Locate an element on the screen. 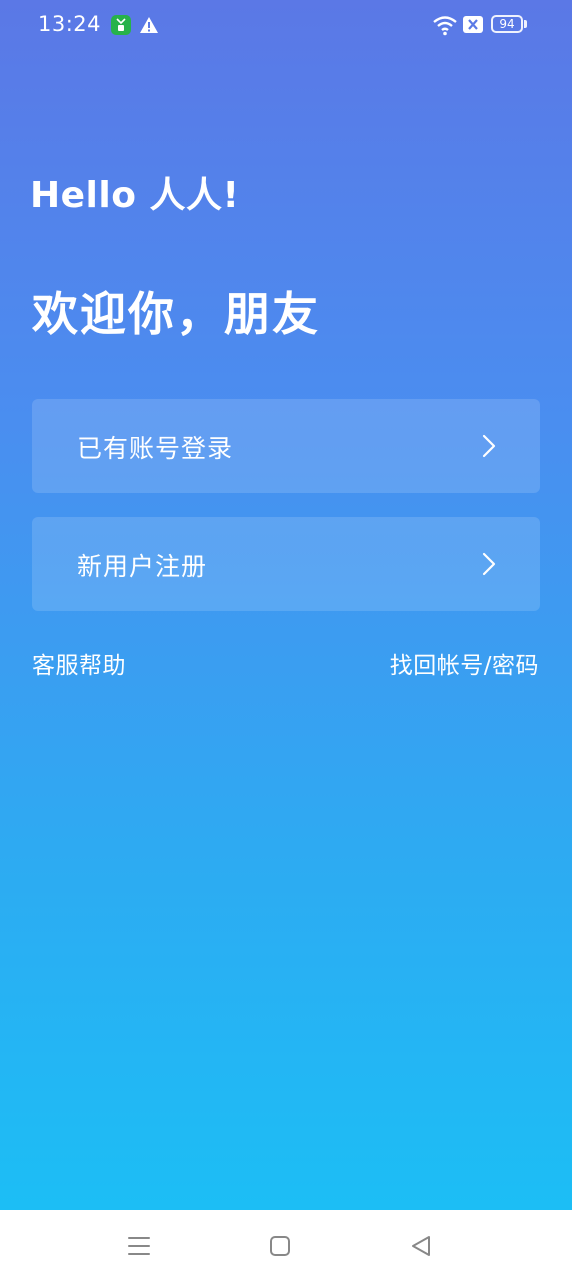 This screenshot has height=1280, width=572. register-button-label: 新用户注册 is located at coordinates (142, 566).